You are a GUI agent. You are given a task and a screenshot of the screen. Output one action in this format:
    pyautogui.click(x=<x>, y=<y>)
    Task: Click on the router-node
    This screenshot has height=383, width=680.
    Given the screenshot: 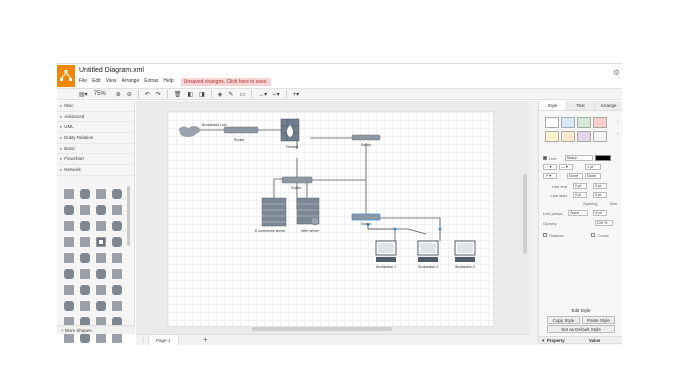 What is the action you would take?
    pyautogui.click(x=241, y=130)
    